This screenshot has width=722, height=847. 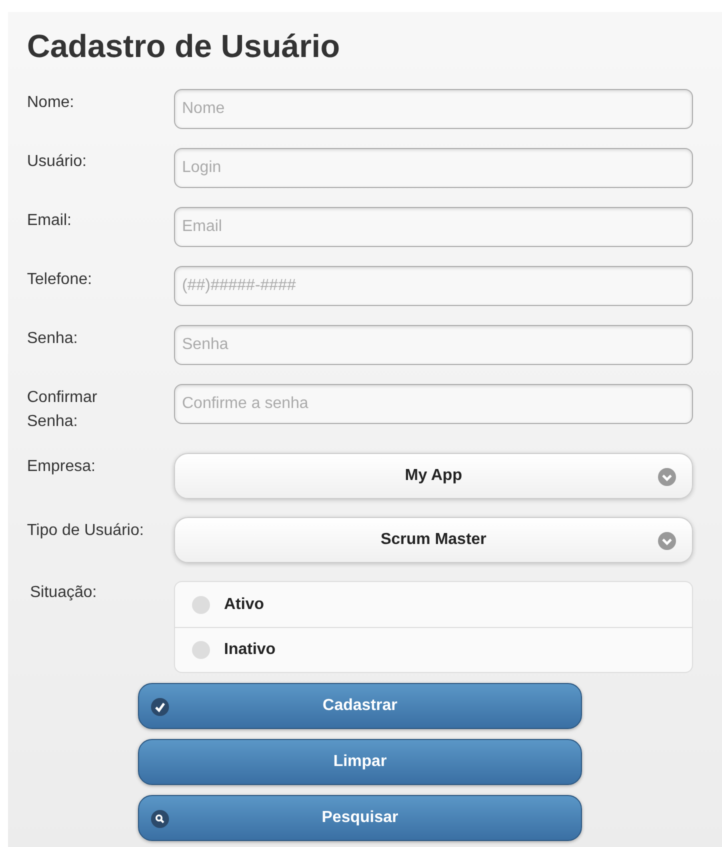 What do you see at coordinates (433, 227) in the screenshot?
I see `input-field: Email` at bounding box center [433, 227].